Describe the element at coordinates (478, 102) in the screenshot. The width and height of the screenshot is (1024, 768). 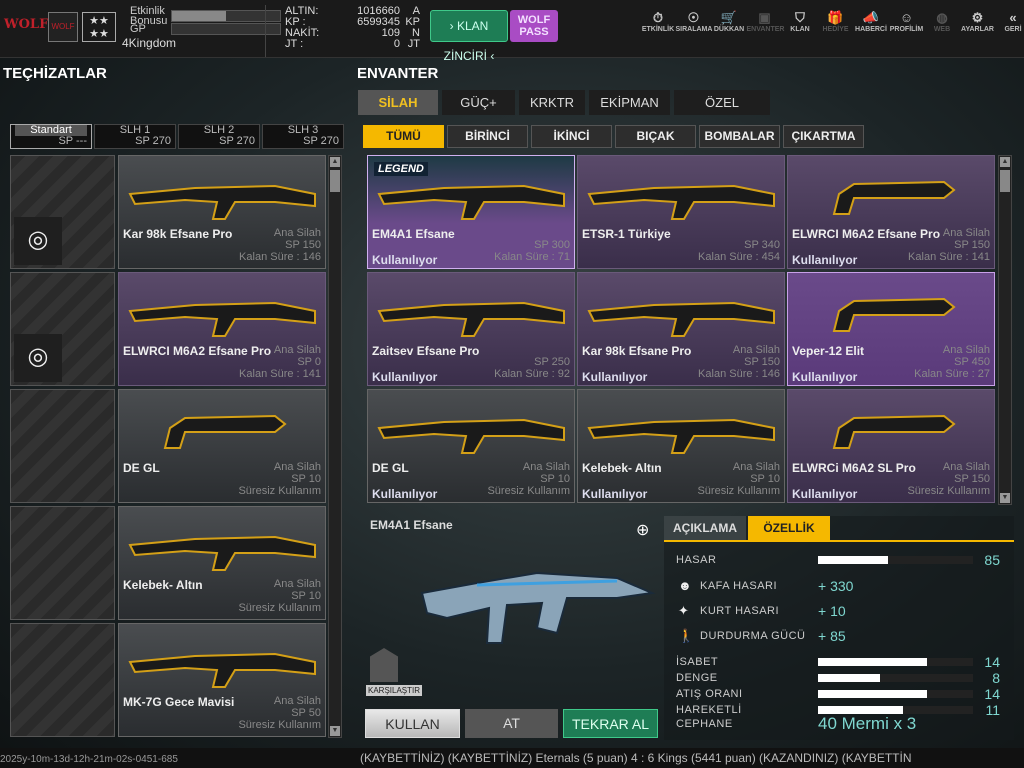
I see `inventory-tab: GÜÇ+` at that location.